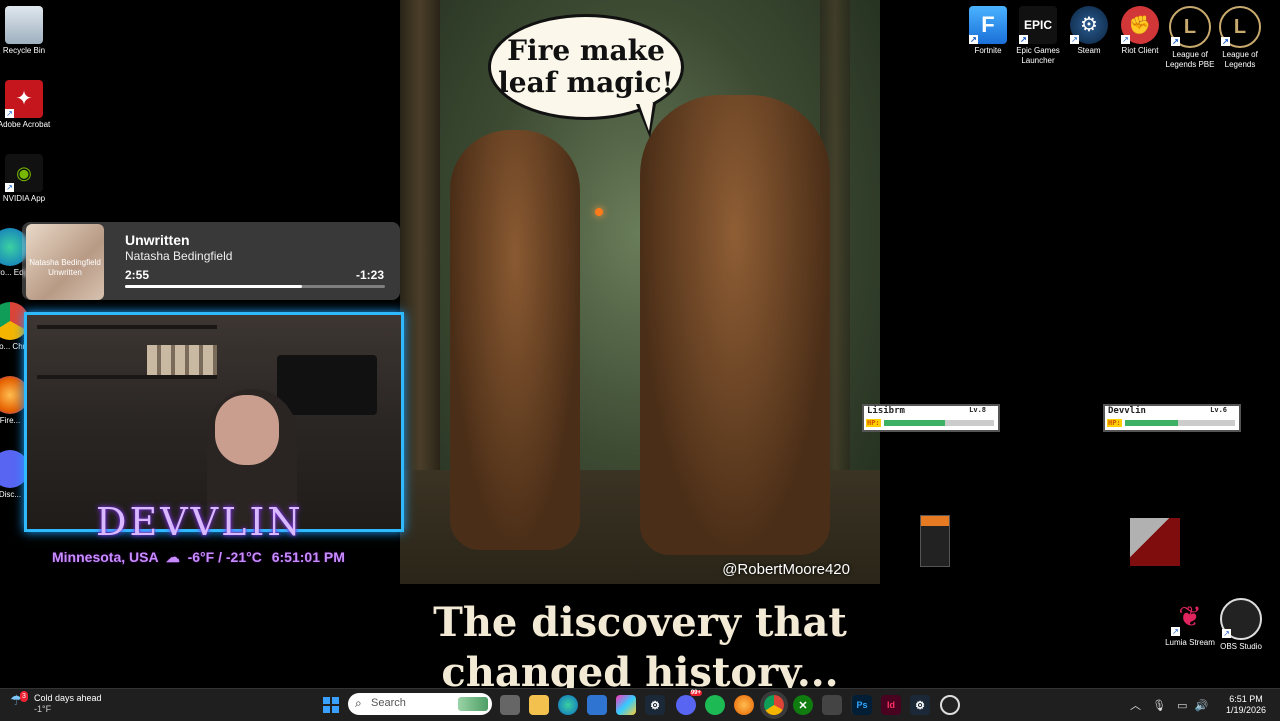  What do you see at coordinates (597, 705) in the screenshot?
I see `store-icon` at bounding box center [597, 705].